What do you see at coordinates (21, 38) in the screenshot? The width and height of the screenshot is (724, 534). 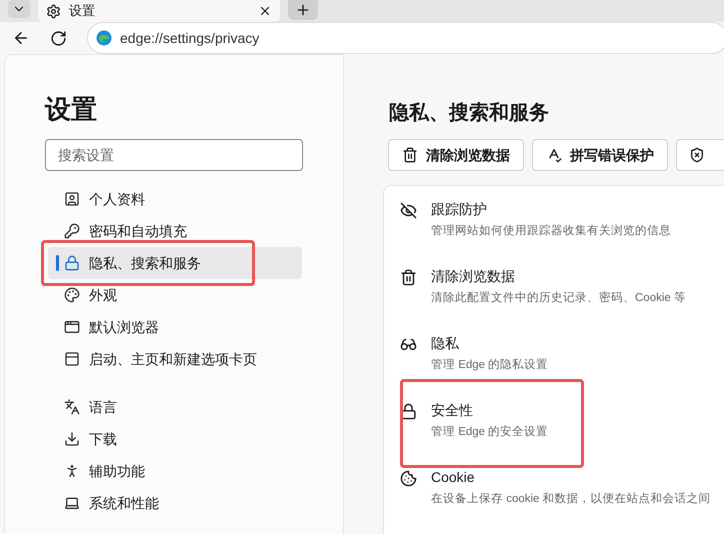 I see `back-icon` at bounding box center [21, 38].